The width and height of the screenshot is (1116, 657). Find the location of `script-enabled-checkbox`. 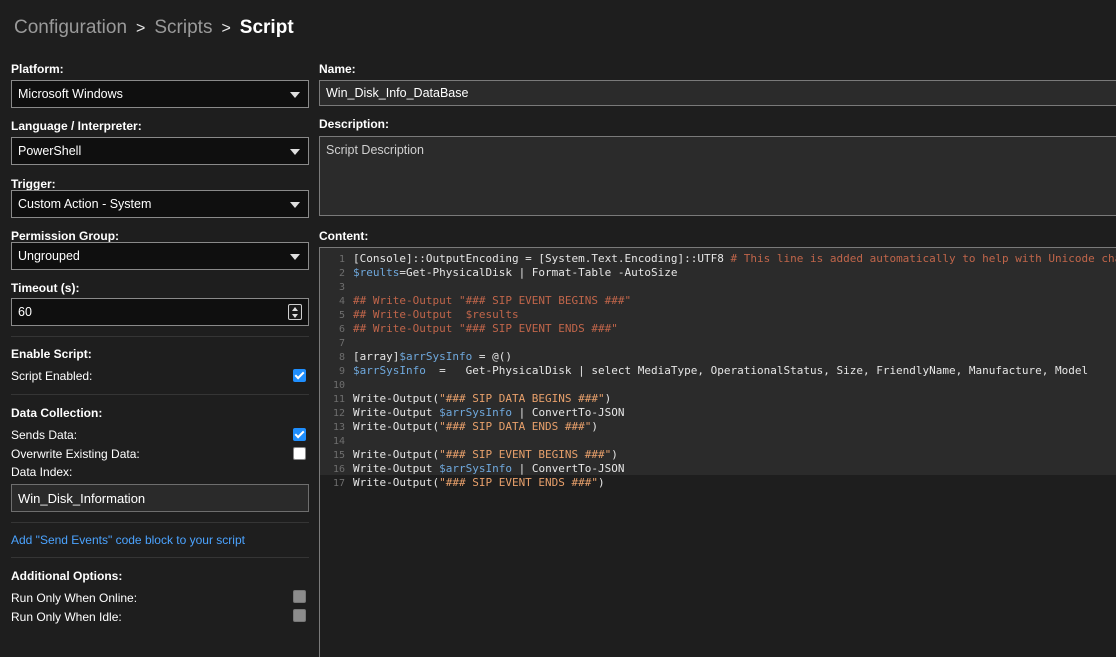

script-enabled-checkbox is located at coordinates (299, 375).